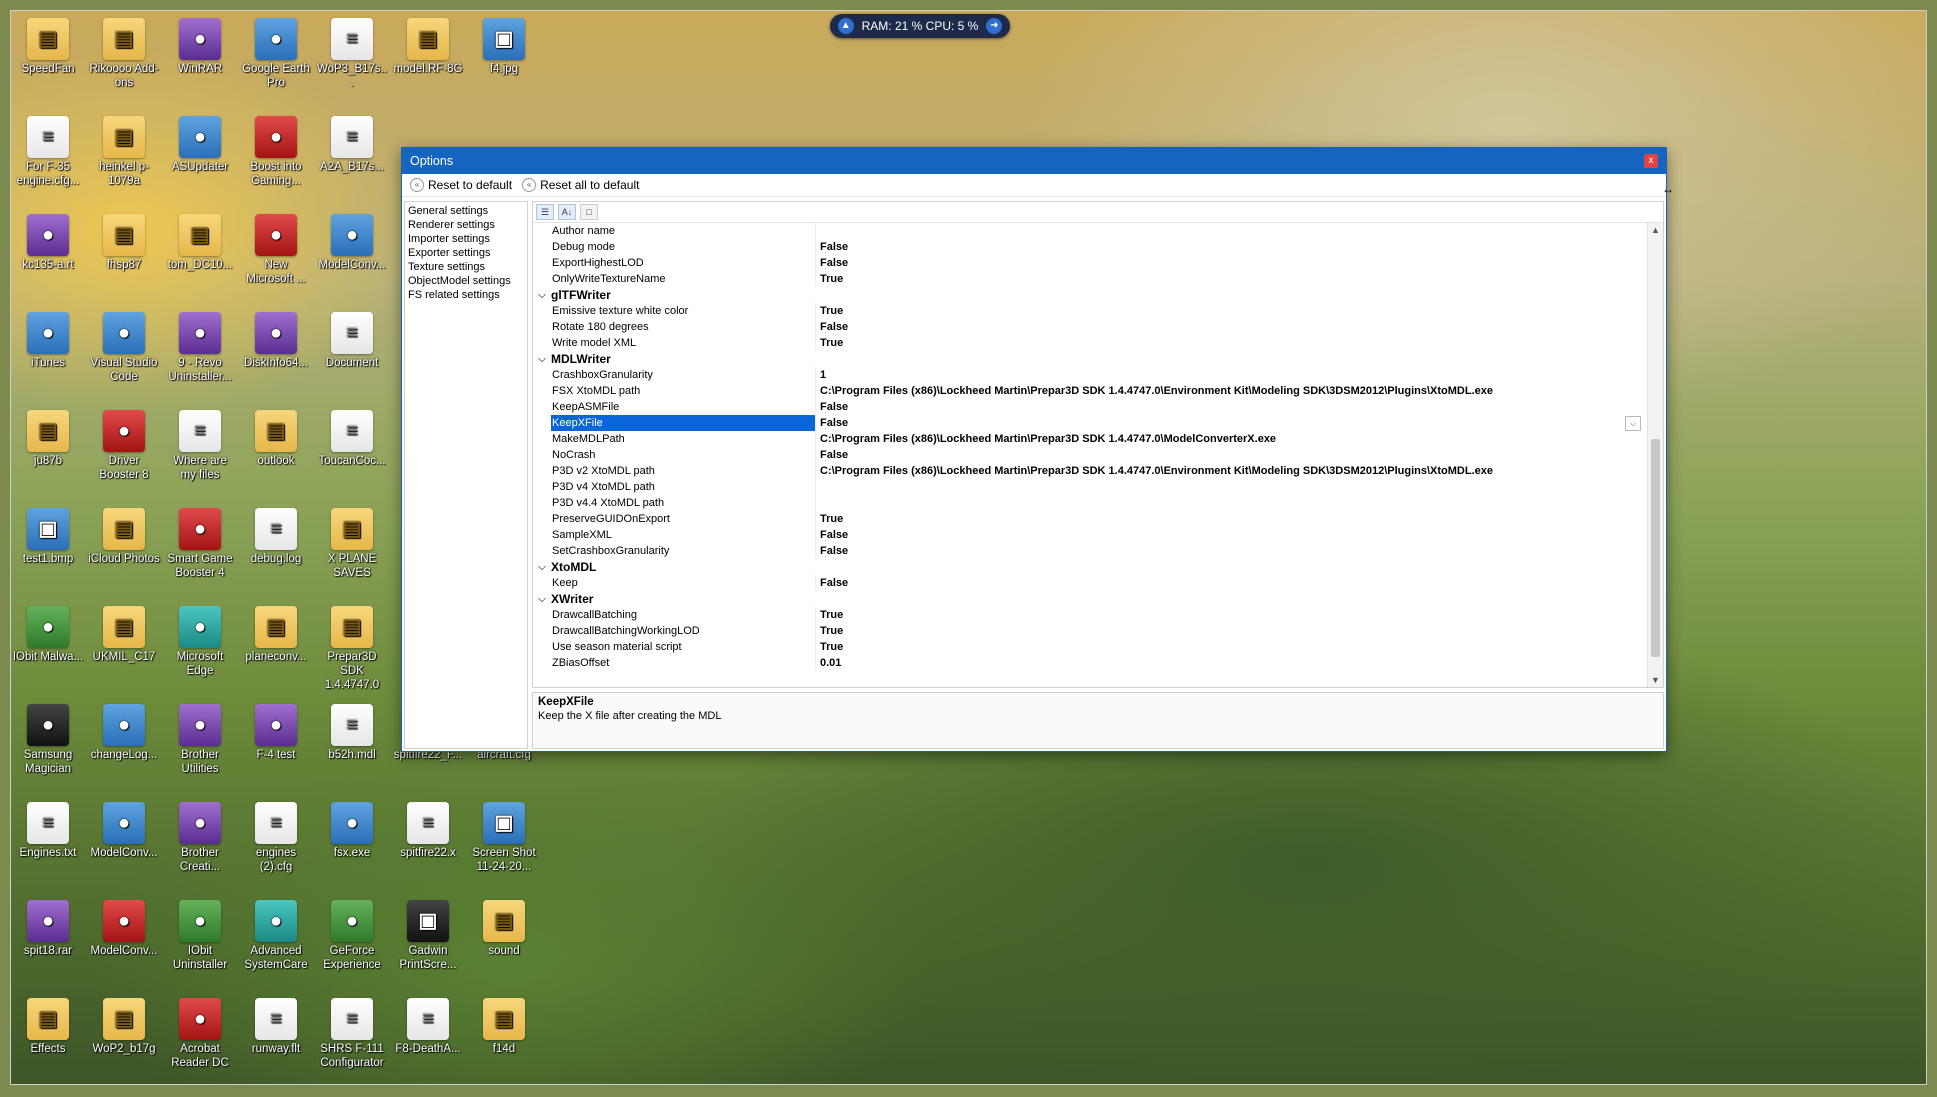 Image resolution: width=1937 pixels, height=1097 pixels. What do you see at coordinates (467, 281) in the screenshot?
I see `settings-category-item: ObjectModel settings` at bounding box center [467, 281].